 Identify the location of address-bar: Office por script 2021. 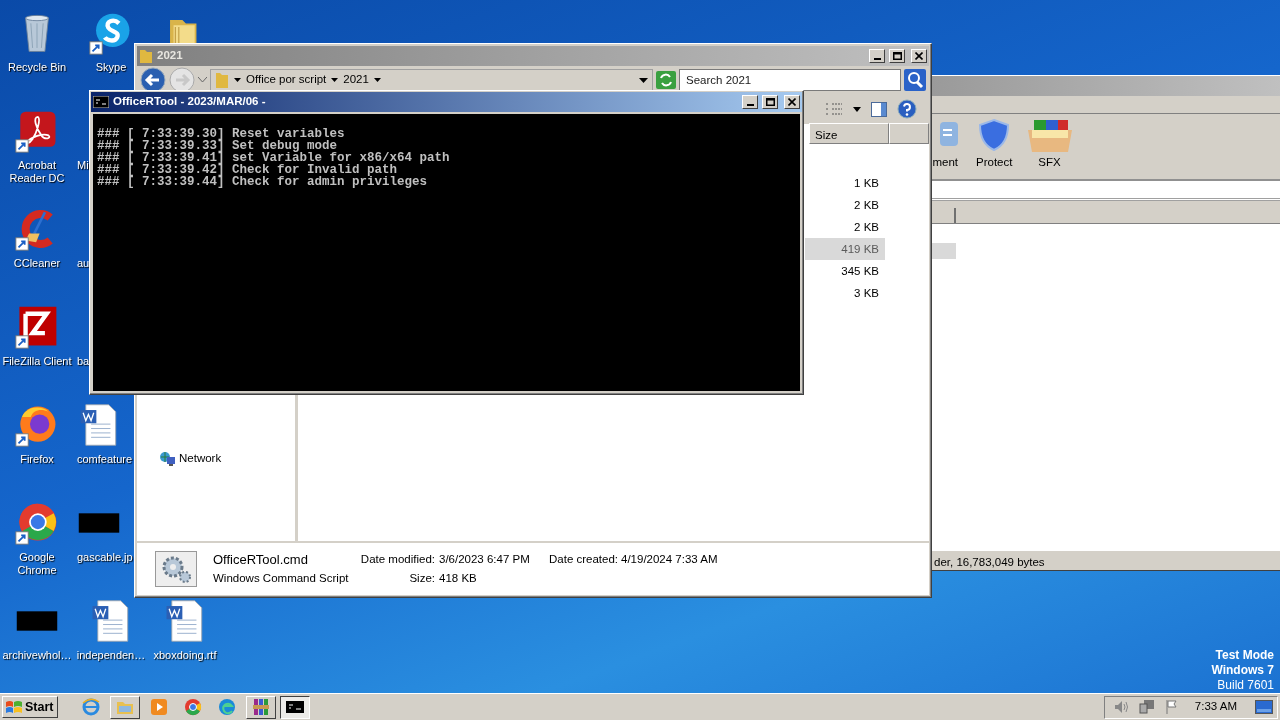
(431, 80).